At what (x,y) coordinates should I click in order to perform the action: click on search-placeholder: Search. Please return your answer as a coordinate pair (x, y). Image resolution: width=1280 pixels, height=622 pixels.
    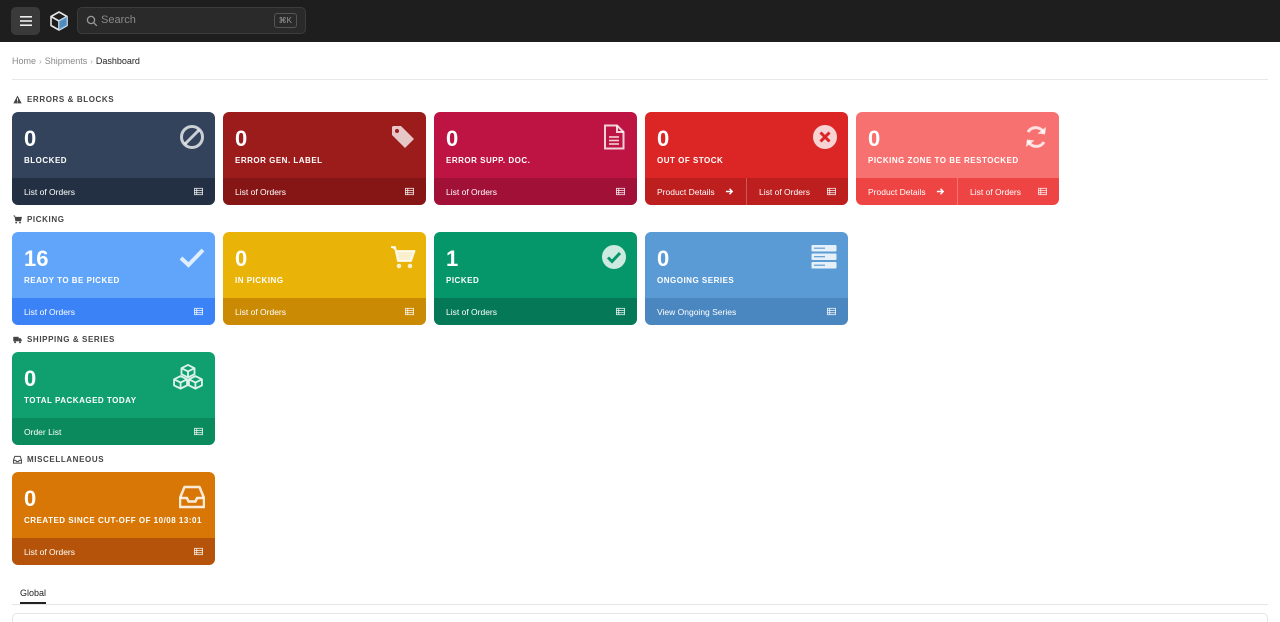
    Looking at the image, I should click on (118, 20).